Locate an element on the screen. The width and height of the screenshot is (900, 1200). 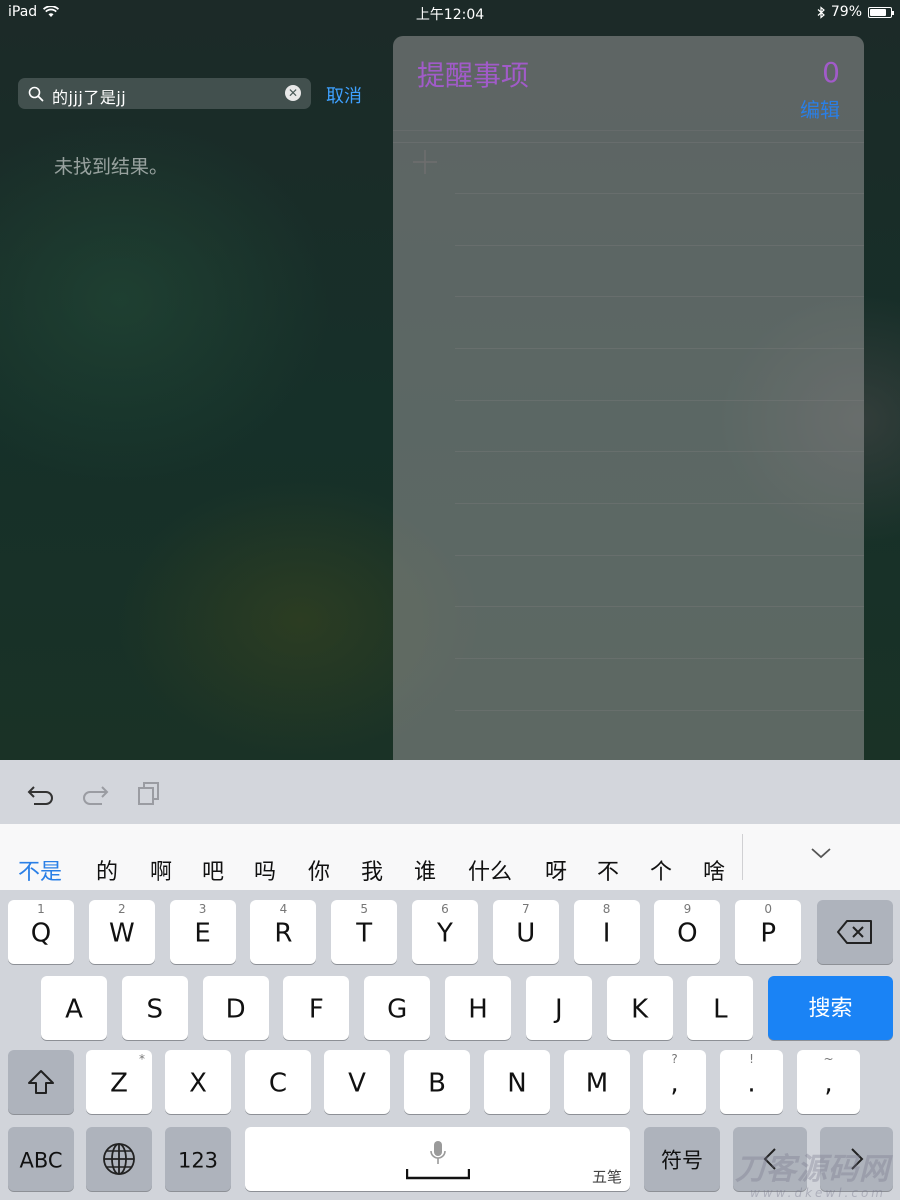
letter-key: N is located at coordinates (517, 1082).